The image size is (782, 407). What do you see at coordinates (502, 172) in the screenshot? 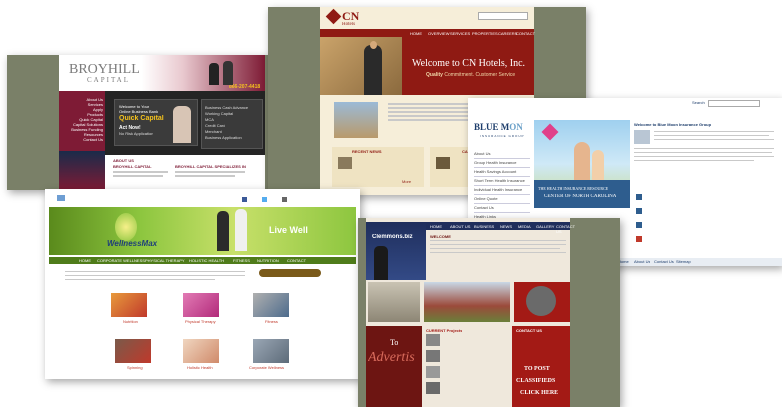
I see `side-menu-item: Health Savings Account` at bounding box center [502, 172].